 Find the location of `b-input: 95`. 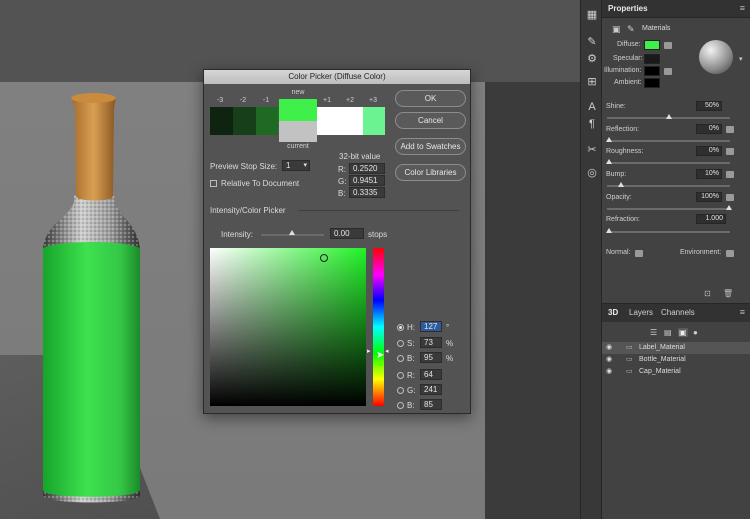

b-input: 95 is located at coordinates (431, 357).